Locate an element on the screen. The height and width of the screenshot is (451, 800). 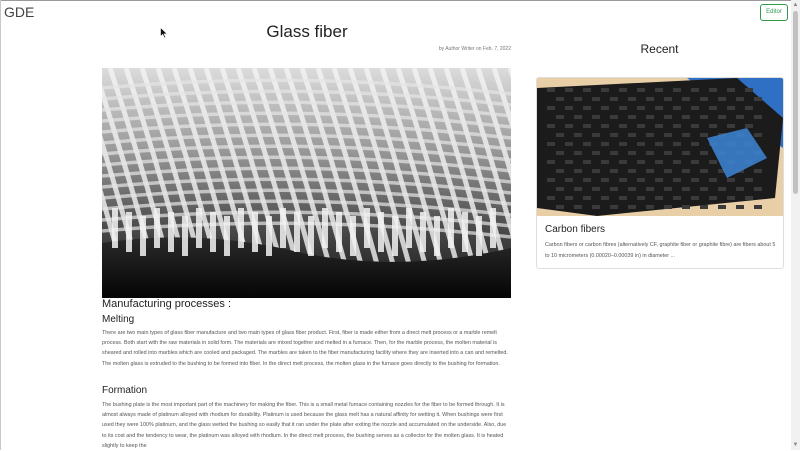
article-title: Glass fiber is located at coordinates (307, 31).